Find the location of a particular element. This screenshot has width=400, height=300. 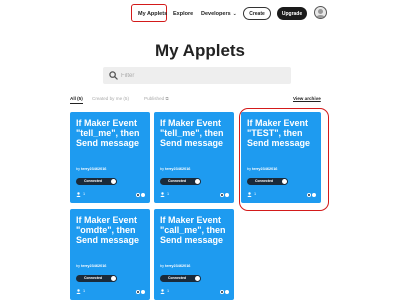

nav-my-applets: My Applets is located at coordinates (152, 14).